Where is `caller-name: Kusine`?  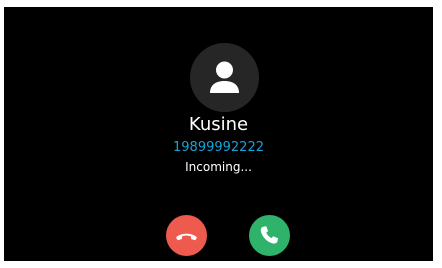 caller-name: Kusine is located at coordinates (218, 124).